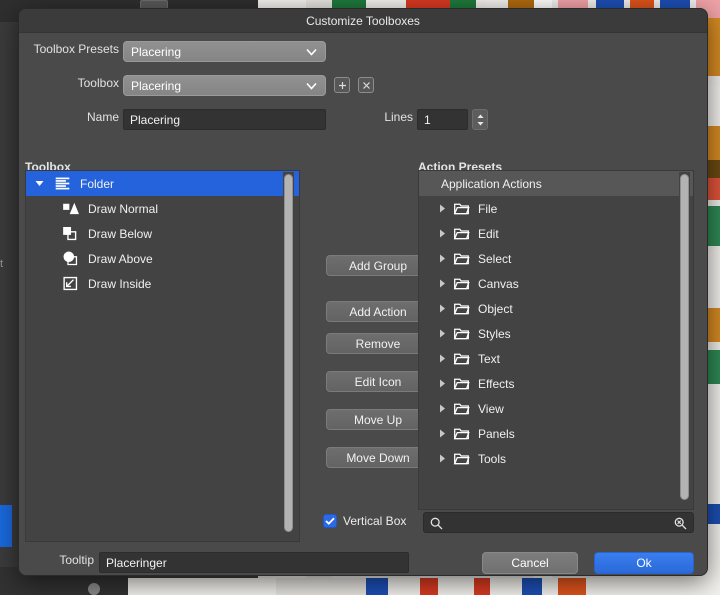  Describe the element at coordinates (162, 258) in the screenshot. I see `toolbox-tree-row: Draw Above` at that location.